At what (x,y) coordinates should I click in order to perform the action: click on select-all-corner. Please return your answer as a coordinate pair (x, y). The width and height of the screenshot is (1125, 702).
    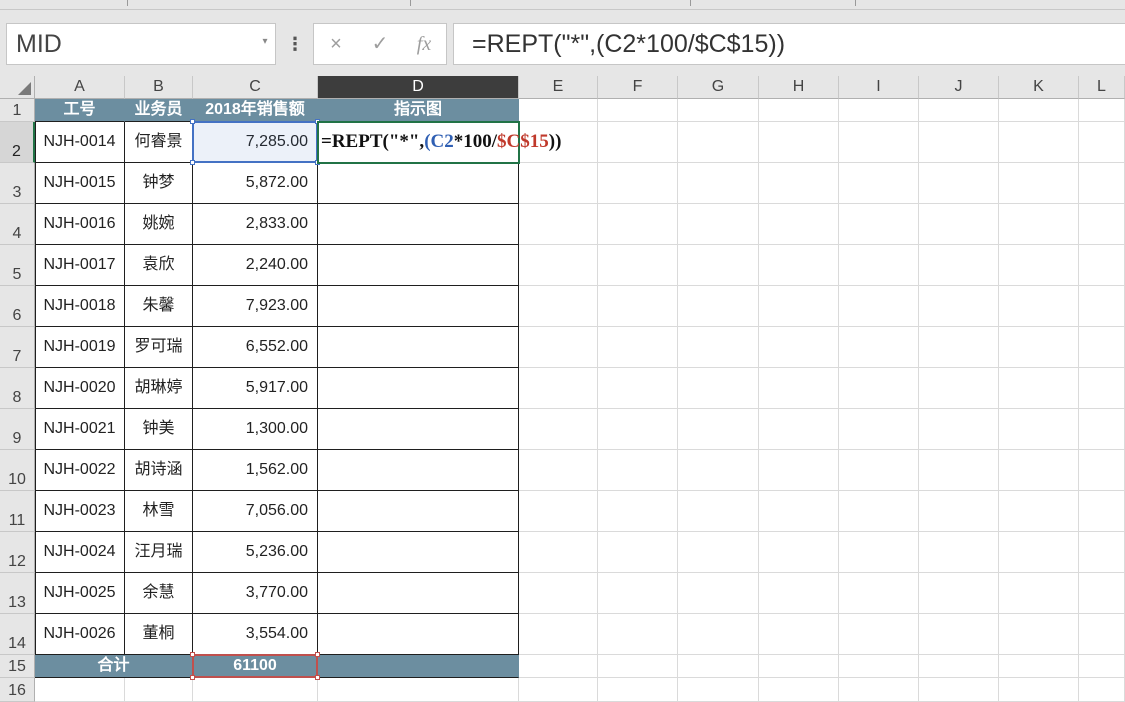
    Looking at the image, I should click on (17, 87).